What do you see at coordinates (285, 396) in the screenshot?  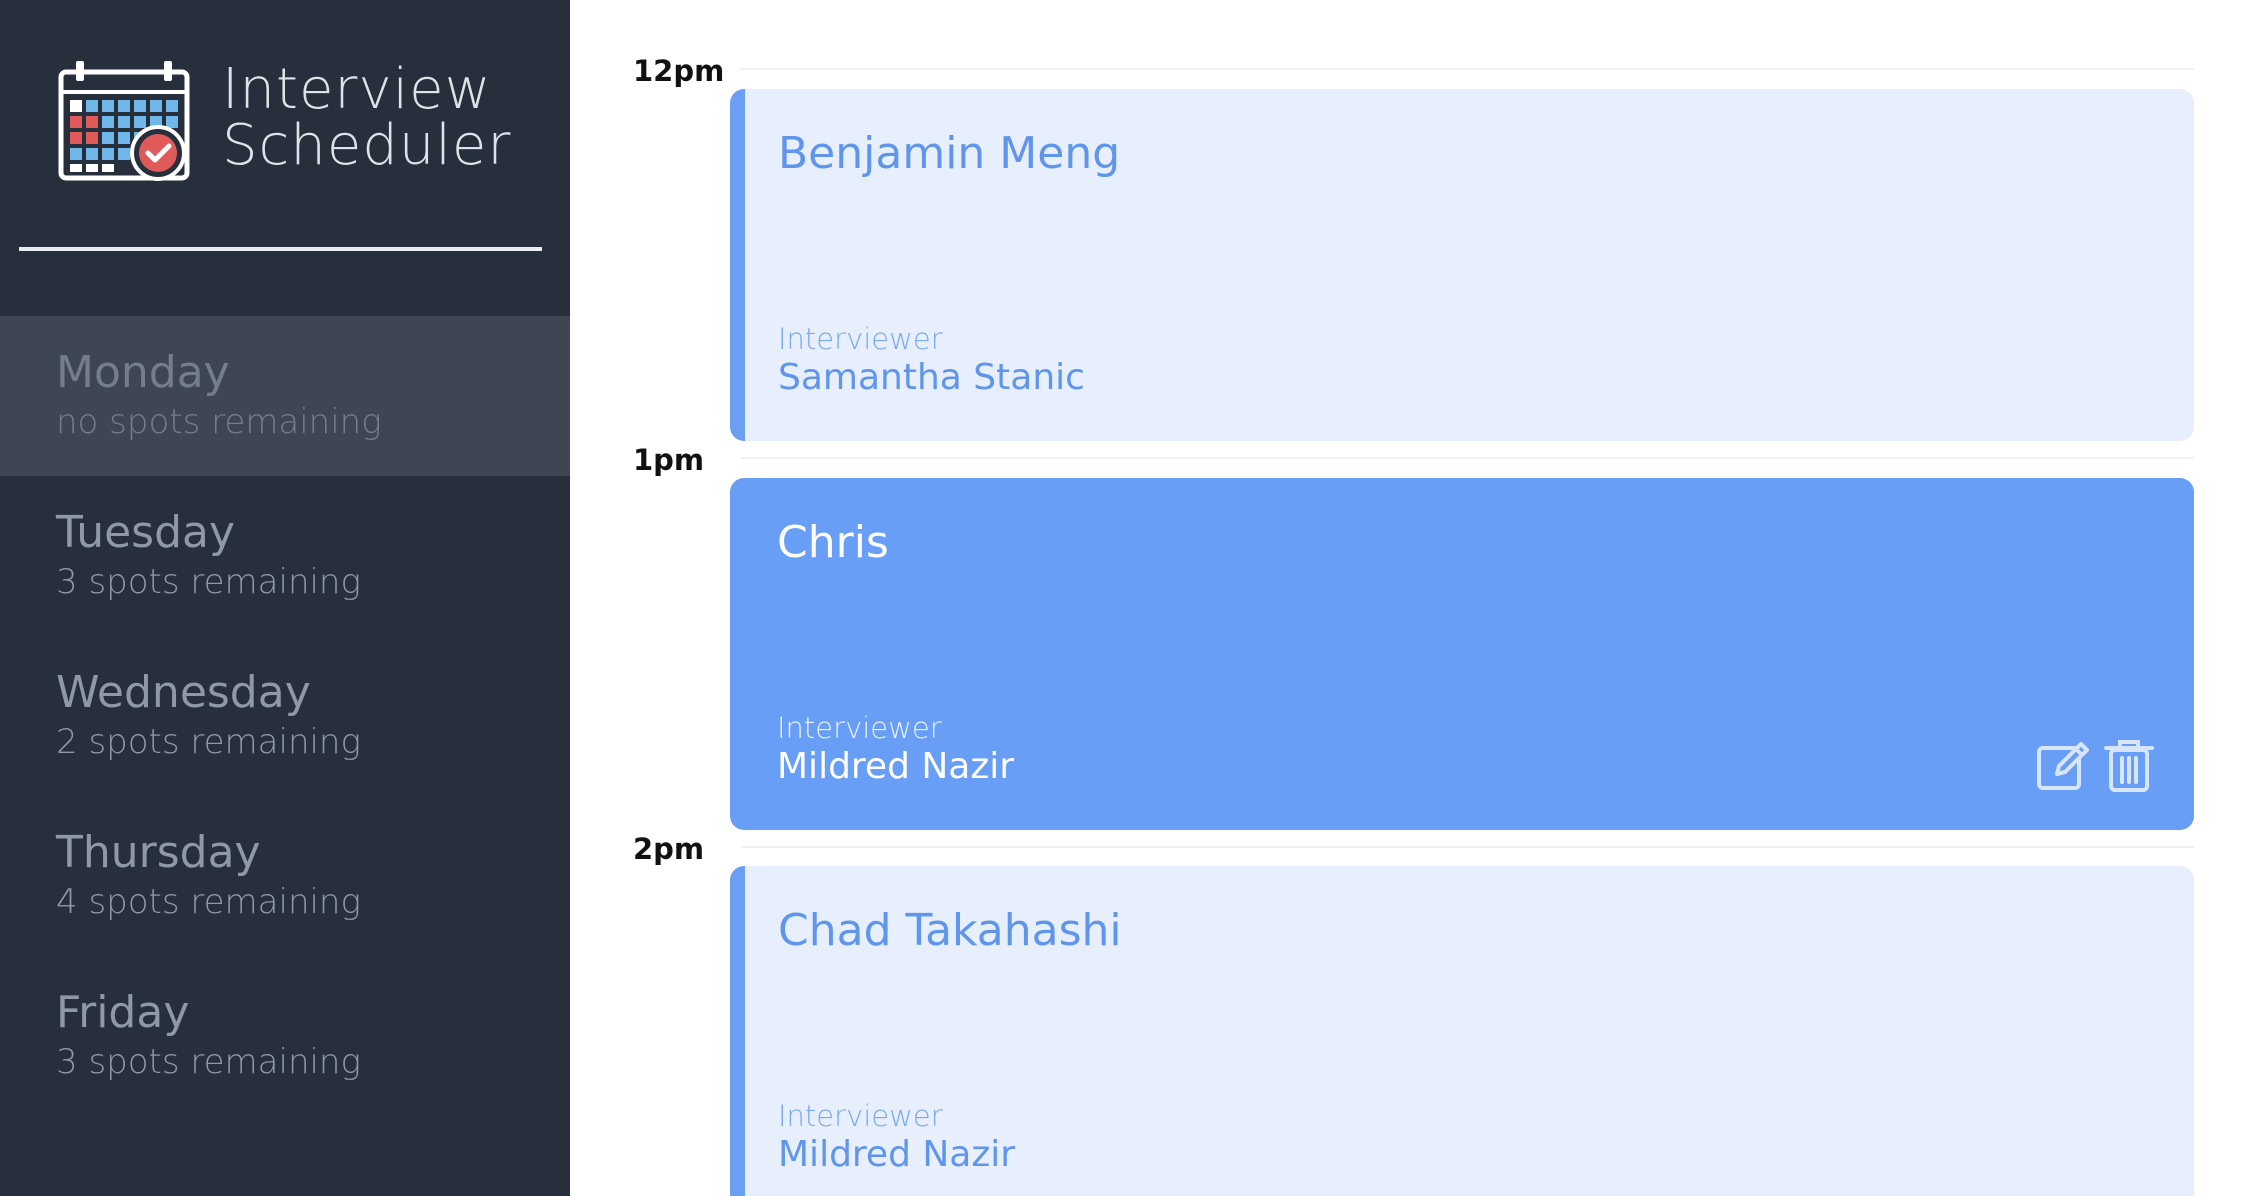 I see `day-item-monday: Monday no spots remaining` at bounding box center [285, 396].